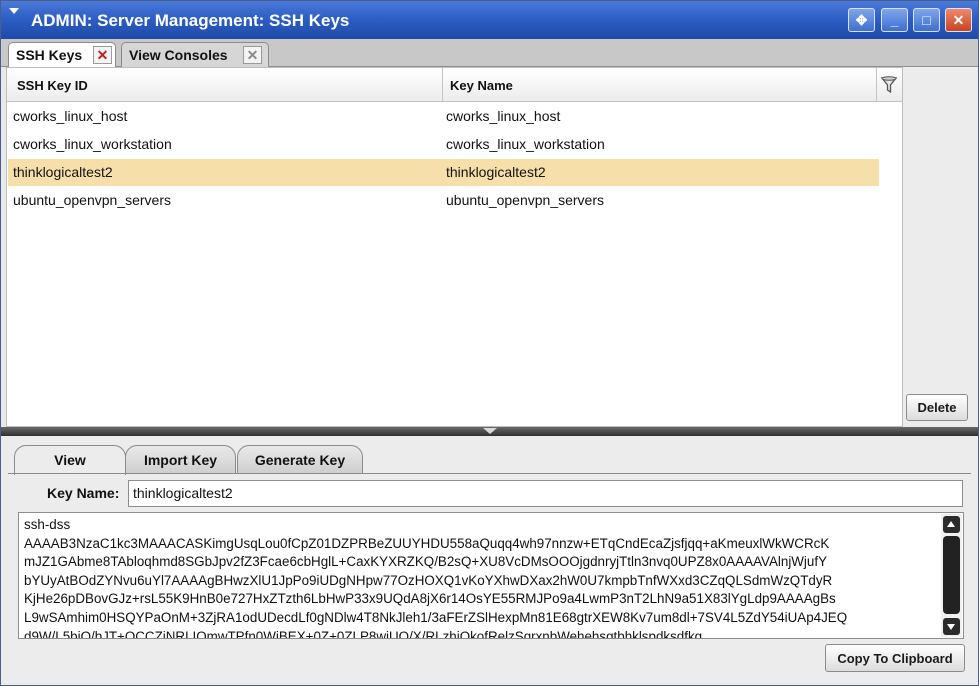 The width and height of the screenshot is (979, 686). Describe the element at coordinates (83, 493) in the screenshot. I see `key-name-label: Key Name:` at that location.